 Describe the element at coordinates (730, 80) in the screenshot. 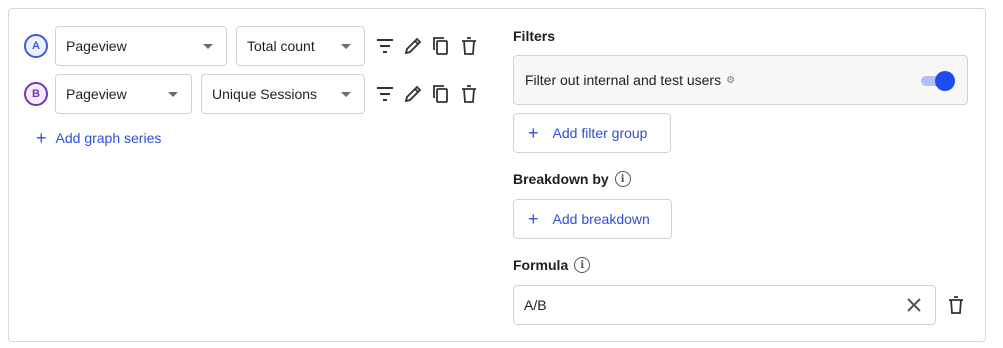

I see `gear-icon: ⚙` at that location.